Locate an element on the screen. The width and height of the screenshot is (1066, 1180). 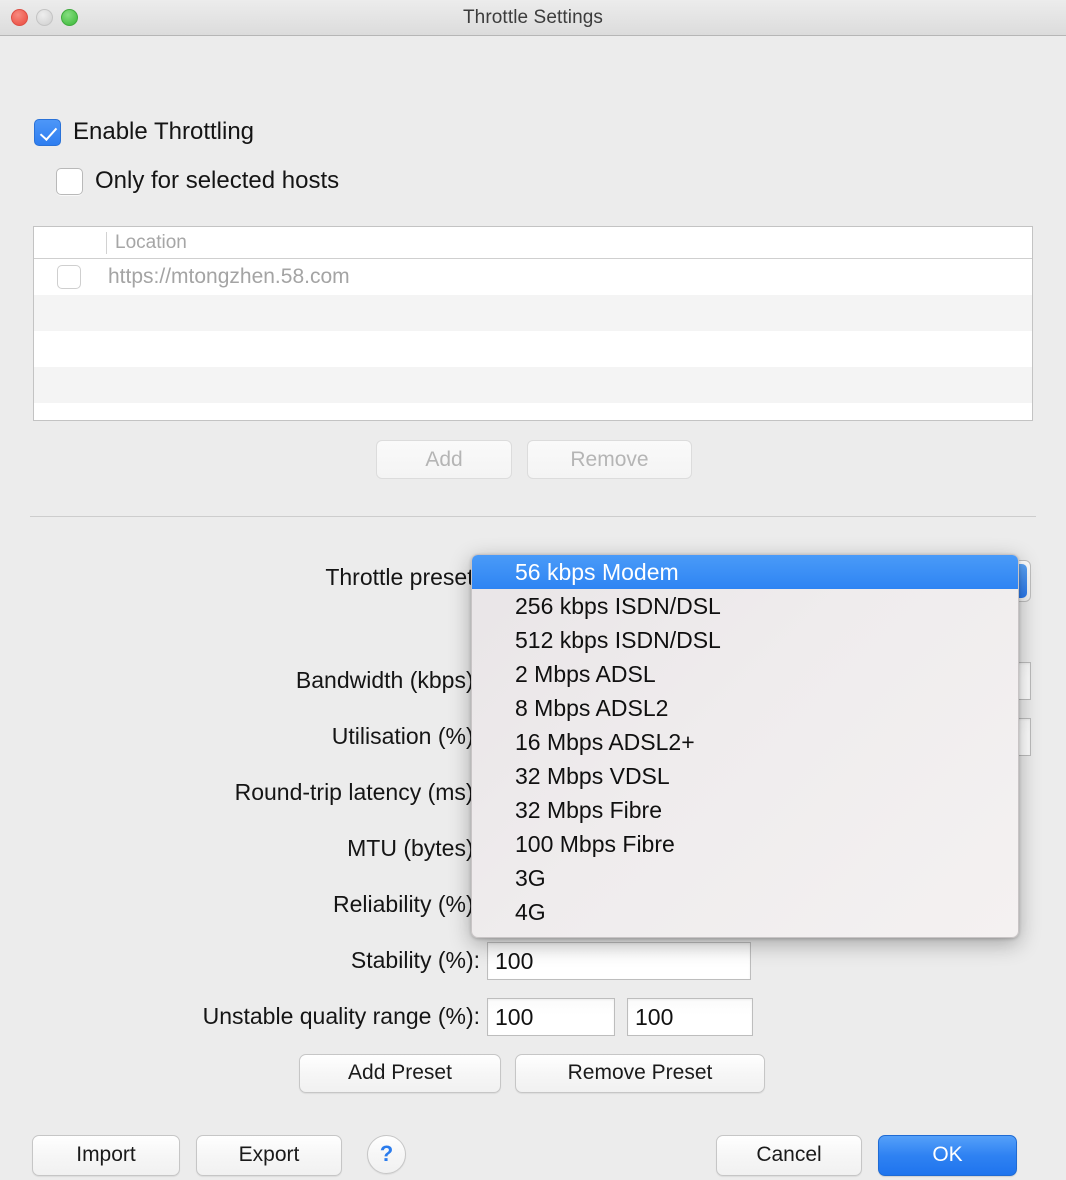
reliability-label: Reliability (%): is located at coordinates (406, 904).